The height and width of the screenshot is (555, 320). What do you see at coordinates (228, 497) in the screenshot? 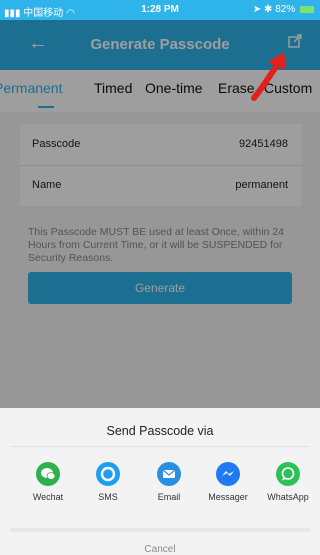
I see `share-label-messenger: Messager` at bounding box center [228, 497].